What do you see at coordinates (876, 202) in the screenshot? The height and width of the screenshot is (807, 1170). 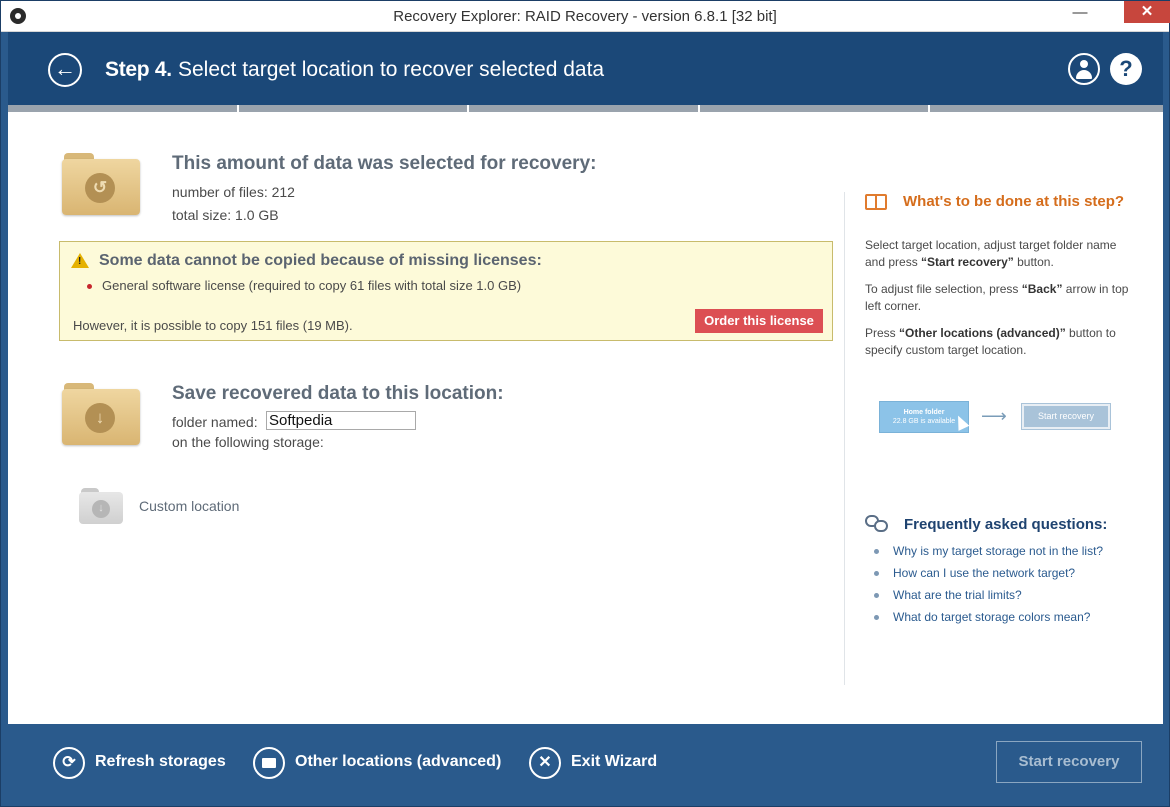 I see `book-icon` at bounding box center [876, 202].